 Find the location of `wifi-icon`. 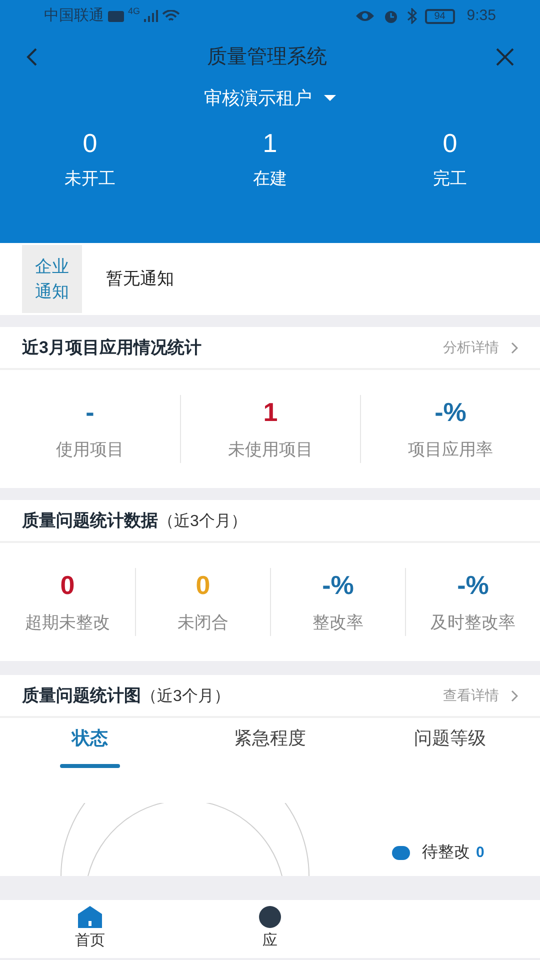

wifi-icon is located at coordinates (171, 16).